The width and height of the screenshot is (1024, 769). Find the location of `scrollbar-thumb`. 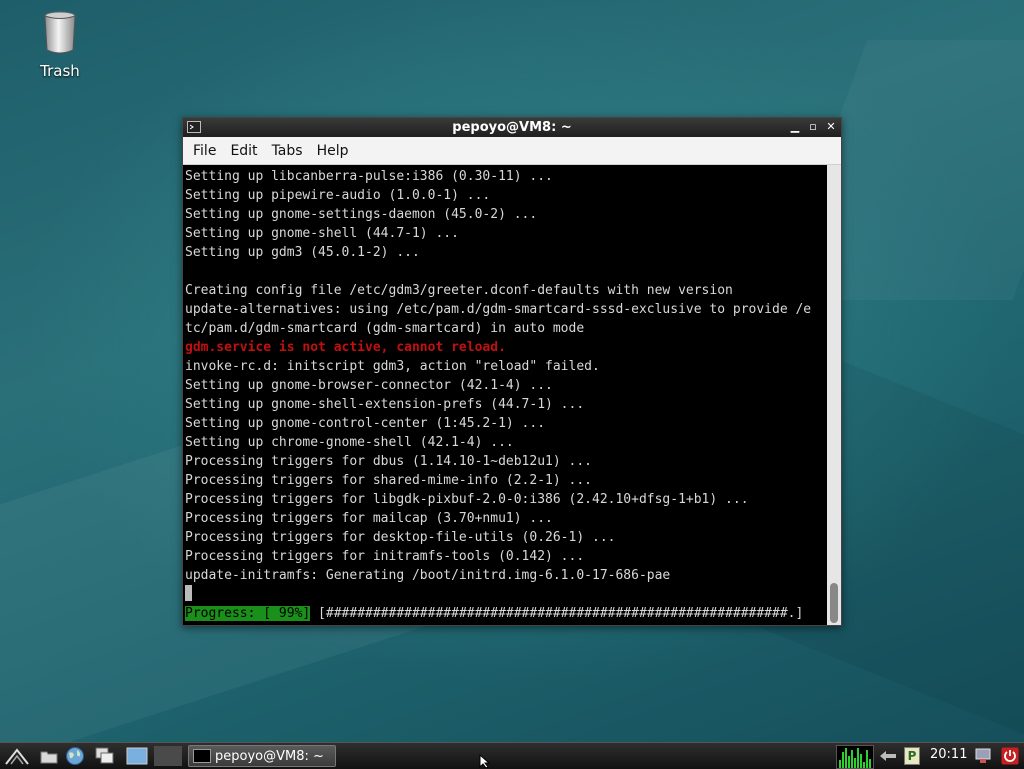

scrollbar-thumb is located at coordinates (834, 603).